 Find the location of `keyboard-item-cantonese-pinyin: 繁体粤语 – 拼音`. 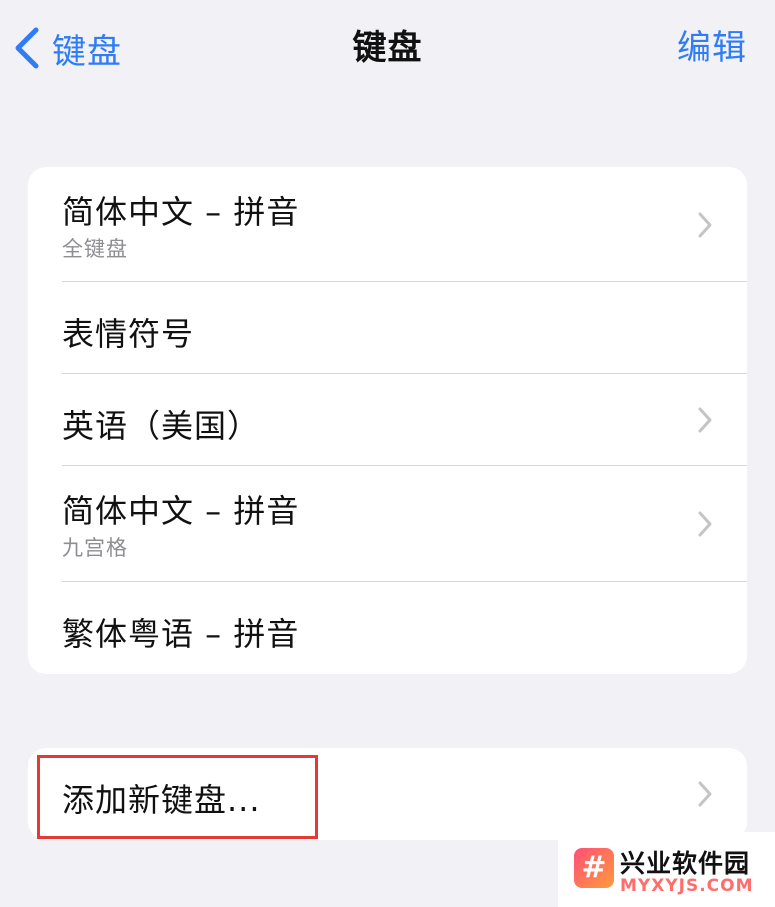

keyboard-item-cantonese-pinyin: 繁体粤语 – 拼音 is located at coordinates (387, 628).